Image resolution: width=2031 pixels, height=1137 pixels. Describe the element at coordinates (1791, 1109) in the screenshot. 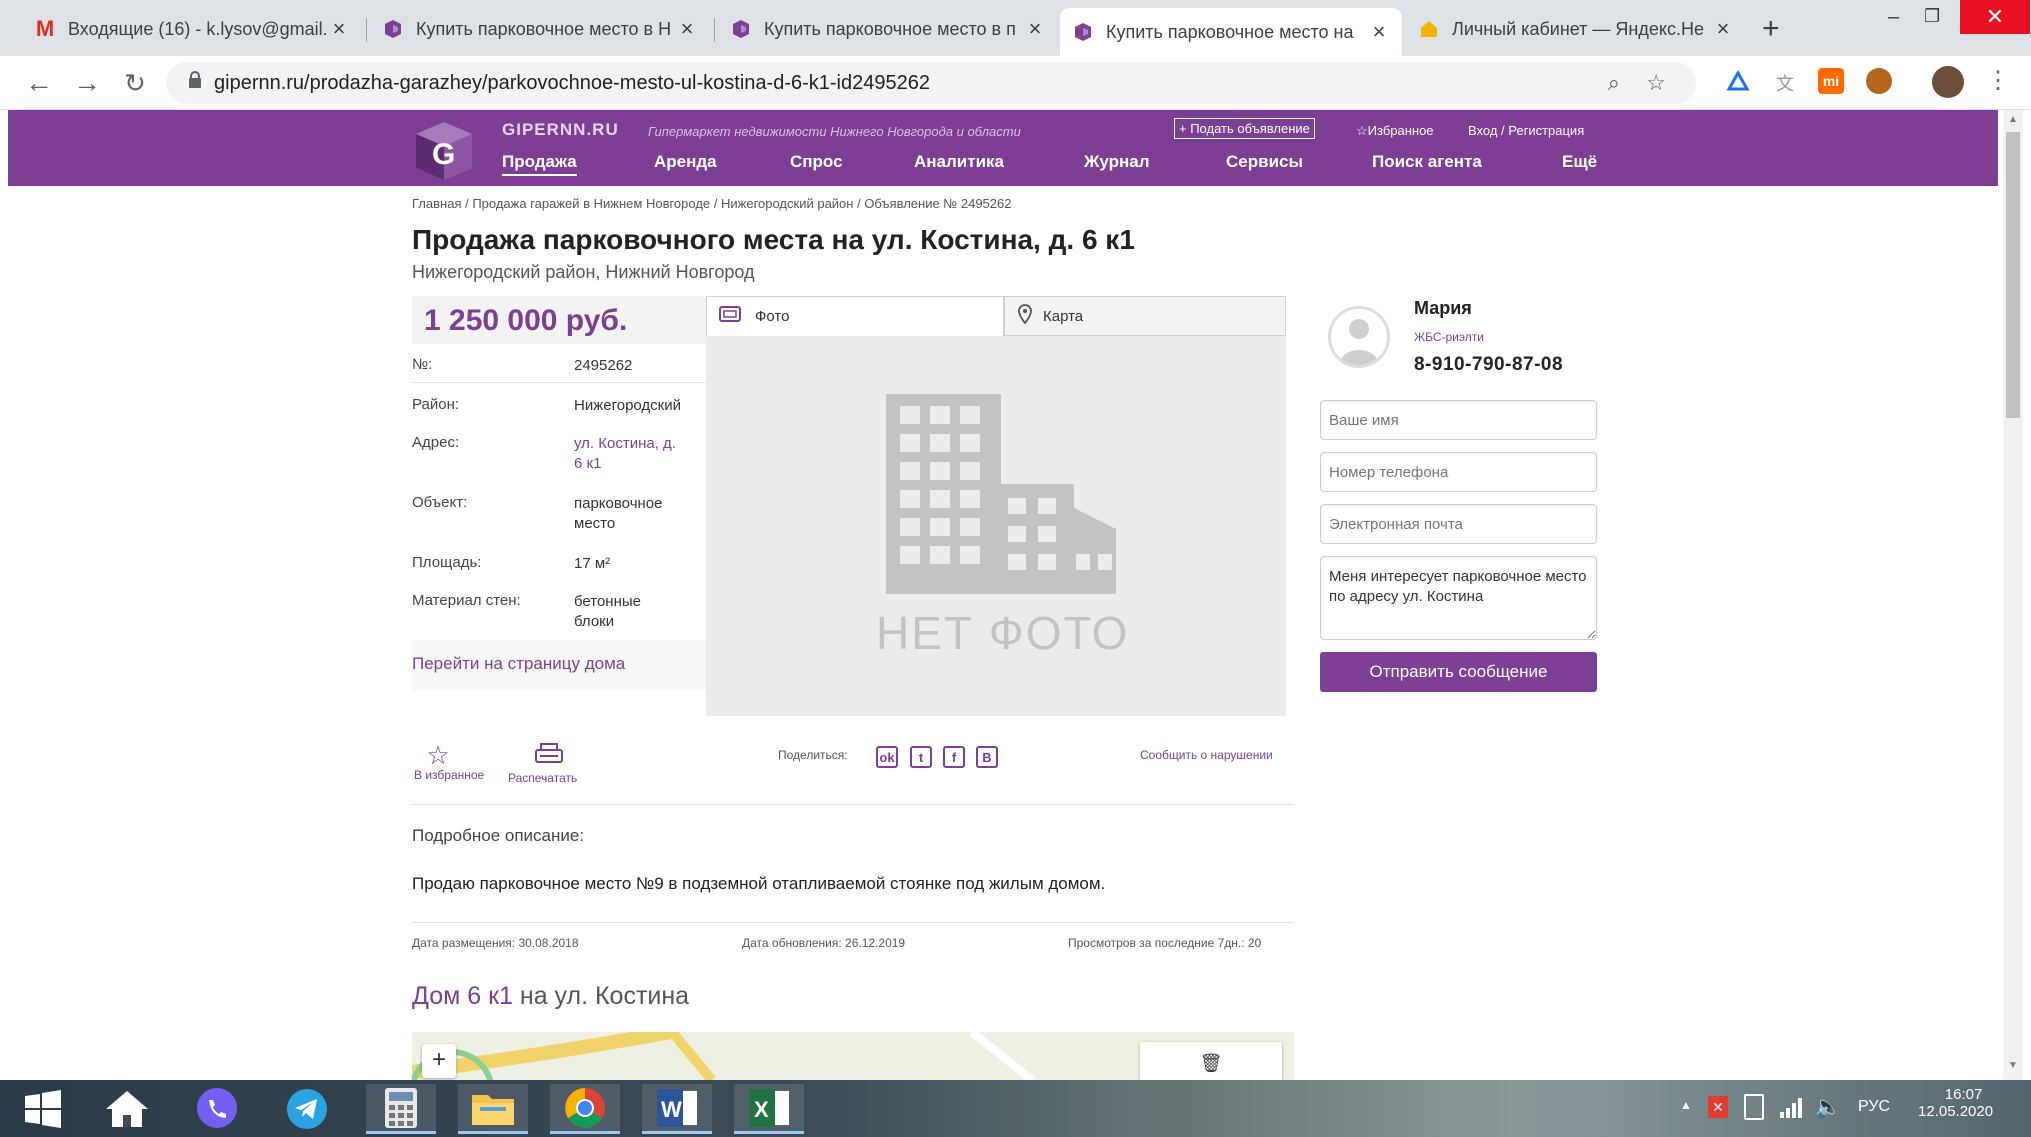

I see `network-signal-icon` at that location.